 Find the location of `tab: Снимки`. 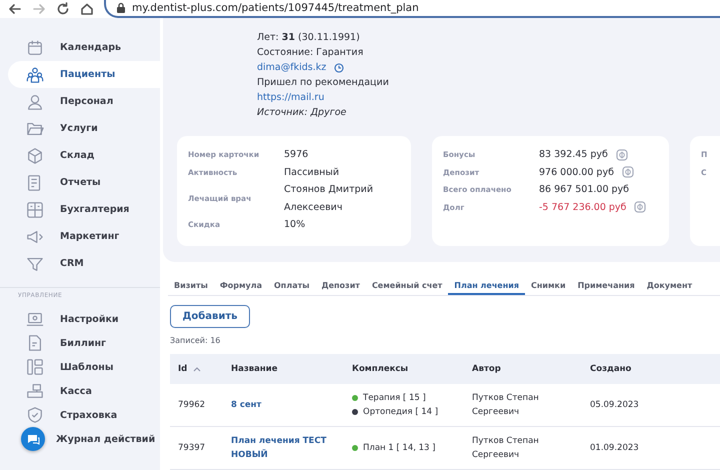

tab: Снимки is located at coordinates (548, 284).